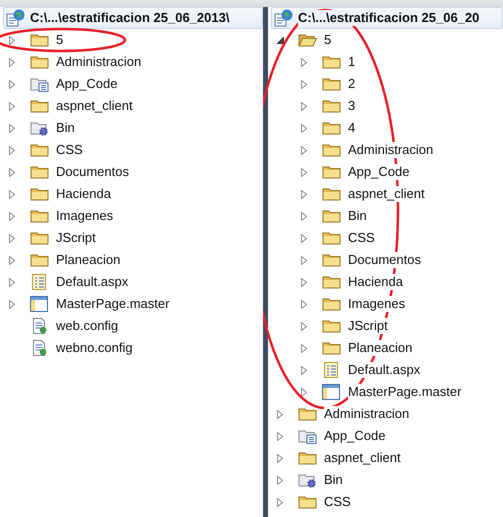 The width and height of the screenshot is (503, 517). I want to click on tree-item: Hacienda, so click(376, 282).